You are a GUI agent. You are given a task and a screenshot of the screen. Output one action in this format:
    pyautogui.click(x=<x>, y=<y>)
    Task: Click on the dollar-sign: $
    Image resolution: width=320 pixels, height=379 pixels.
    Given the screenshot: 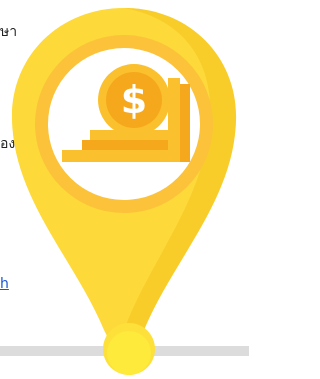 What is the action you would take?
    pyautogui.click(x=134, y=100)
    